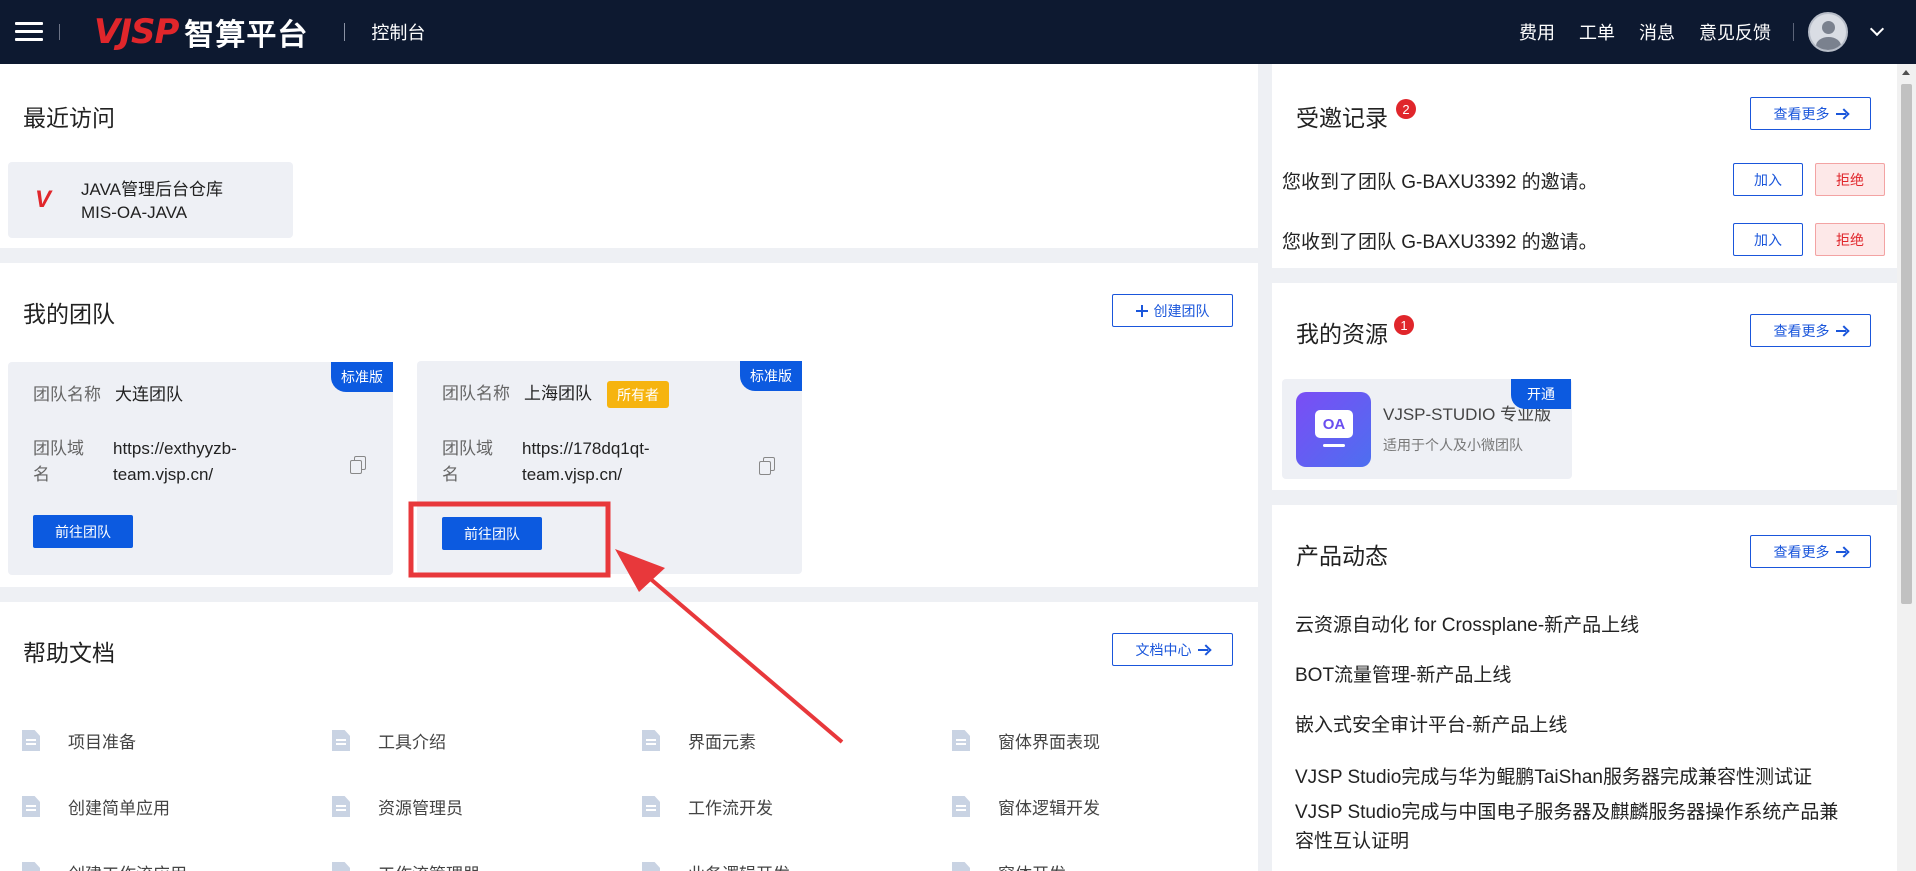 Image resolution: width=1916 pixels, height=871 pixels. Describe the element at coordinates (412, 742) in the screenshot. I see `doc-link-label: 工具介绍` at that location.